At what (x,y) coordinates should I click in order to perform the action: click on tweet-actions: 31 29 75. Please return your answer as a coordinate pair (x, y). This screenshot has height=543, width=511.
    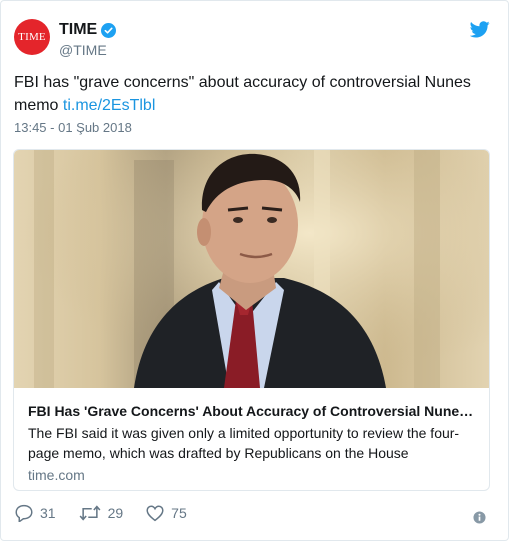
    Looking at the image, I should click on (111, 513).